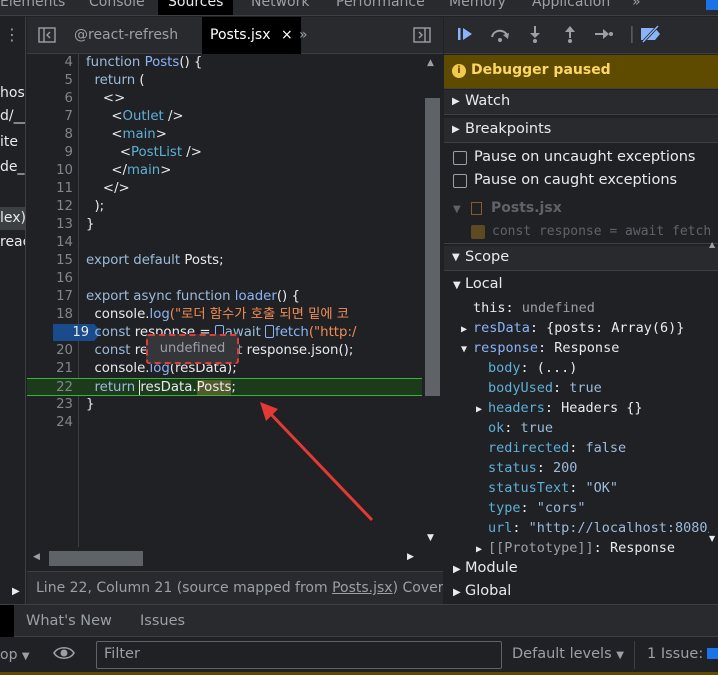 Image resolution: width=718 pixels, height=675 pixels. What do you see at coordinates (214, 387) in the screenshot?
I see `code-token-hovered: Posts` at bounding box center [214, 387].